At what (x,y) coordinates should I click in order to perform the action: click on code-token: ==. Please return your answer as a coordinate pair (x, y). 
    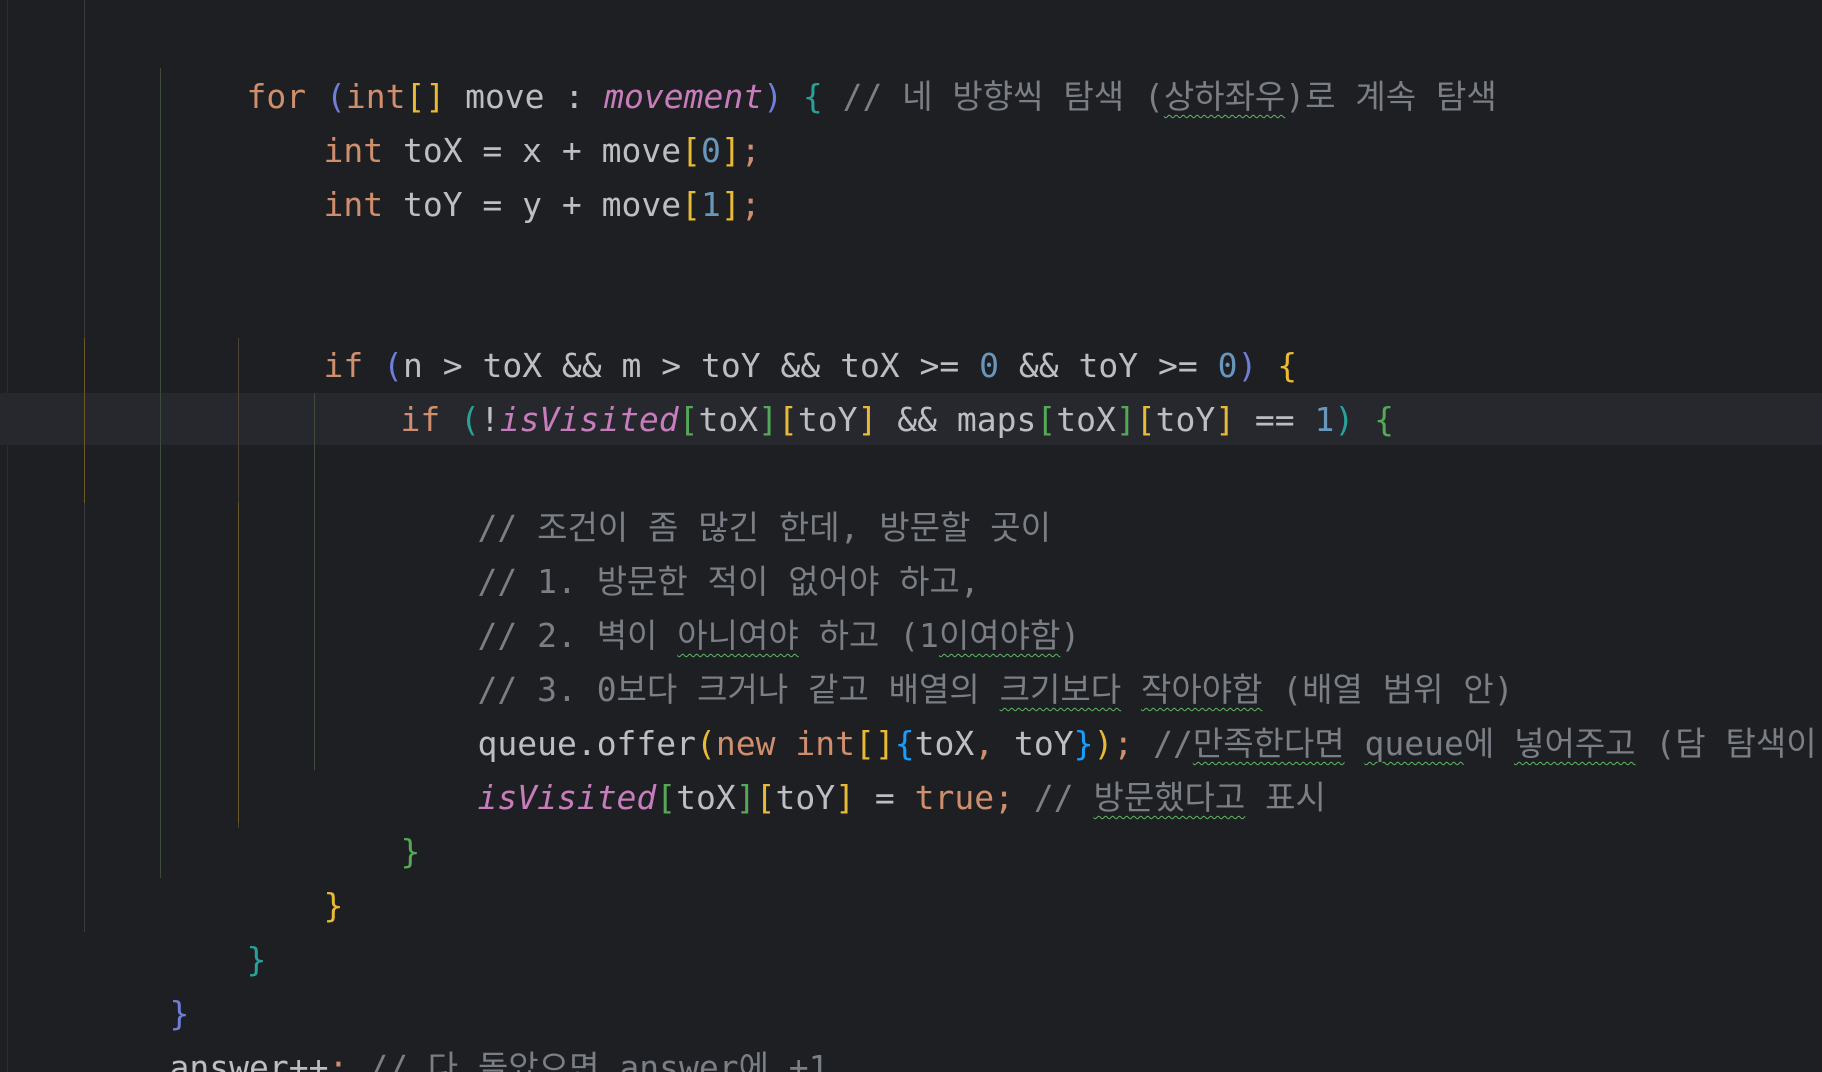
    Looking at the image, I should click on (1275, 419).